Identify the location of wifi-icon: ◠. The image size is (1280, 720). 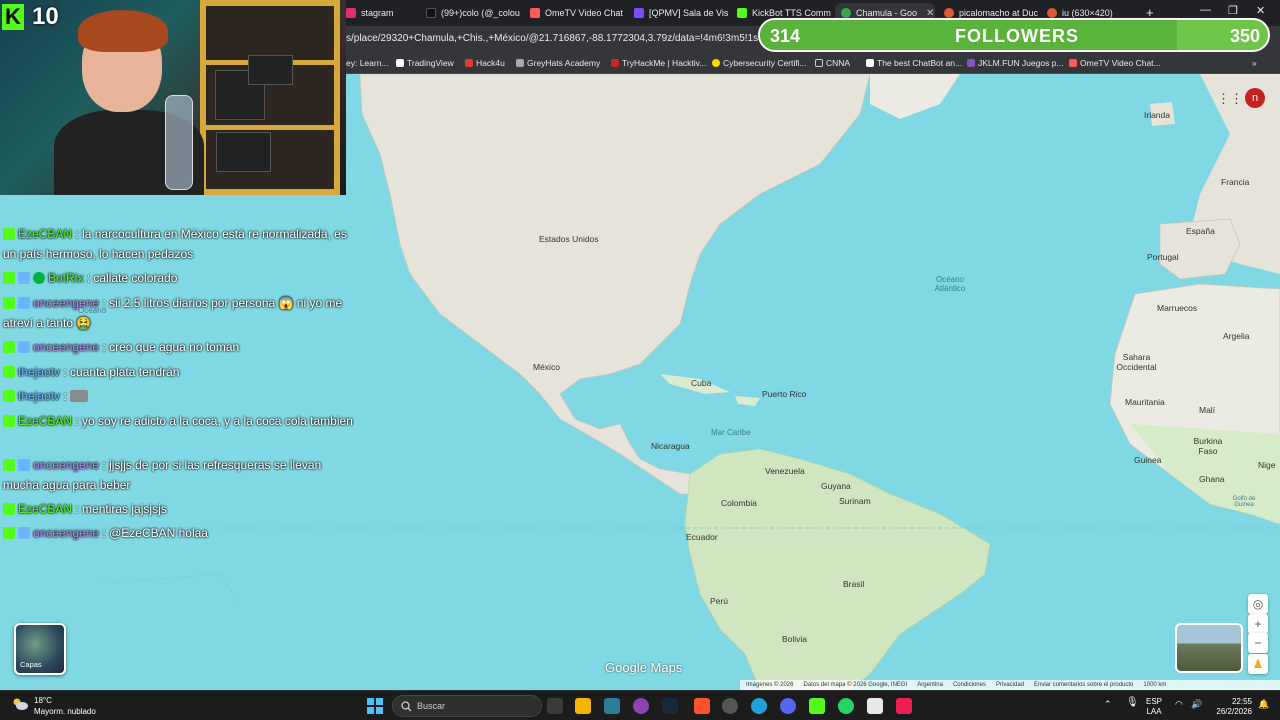
(1179, 704).